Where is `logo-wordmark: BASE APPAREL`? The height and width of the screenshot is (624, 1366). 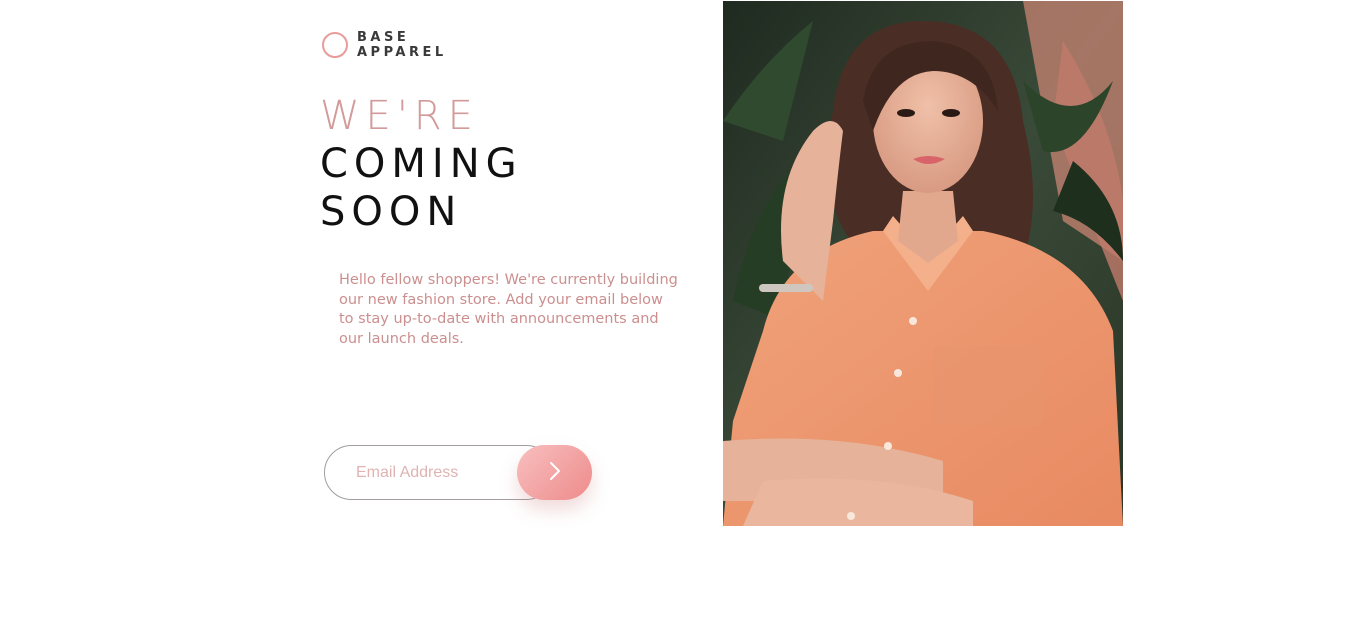
logo-wordmark: BASE APPAREL is located at coordinates (402, 45).